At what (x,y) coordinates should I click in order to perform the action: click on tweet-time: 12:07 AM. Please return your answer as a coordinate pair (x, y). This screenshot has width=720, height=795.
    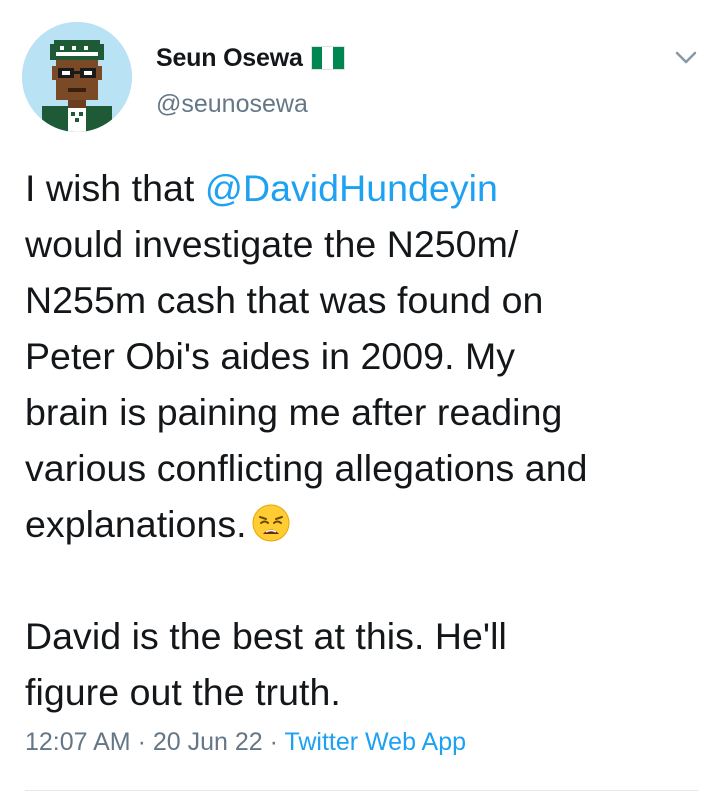
    Looking at the image, I should click on (78, 742).